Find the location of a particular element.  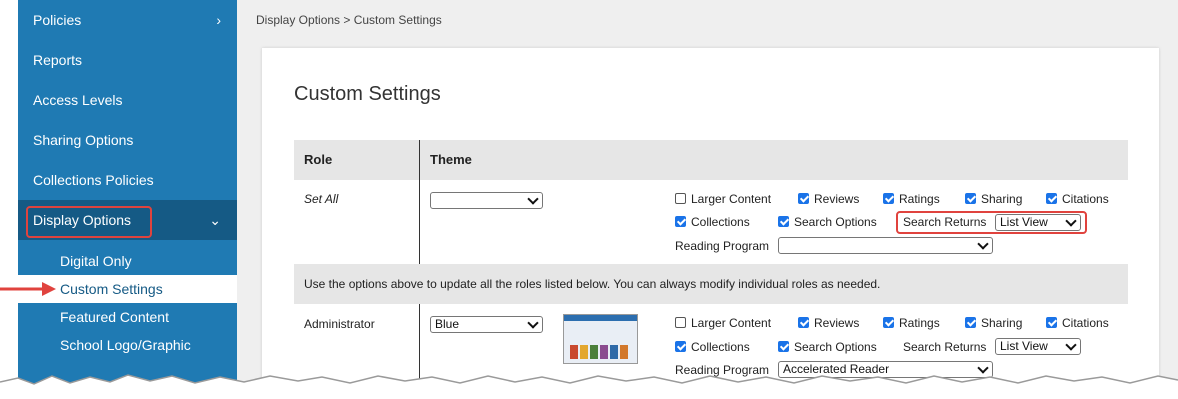

sidebar-item-sharing-options: Sharing Options is located at coordinates (127, 140).